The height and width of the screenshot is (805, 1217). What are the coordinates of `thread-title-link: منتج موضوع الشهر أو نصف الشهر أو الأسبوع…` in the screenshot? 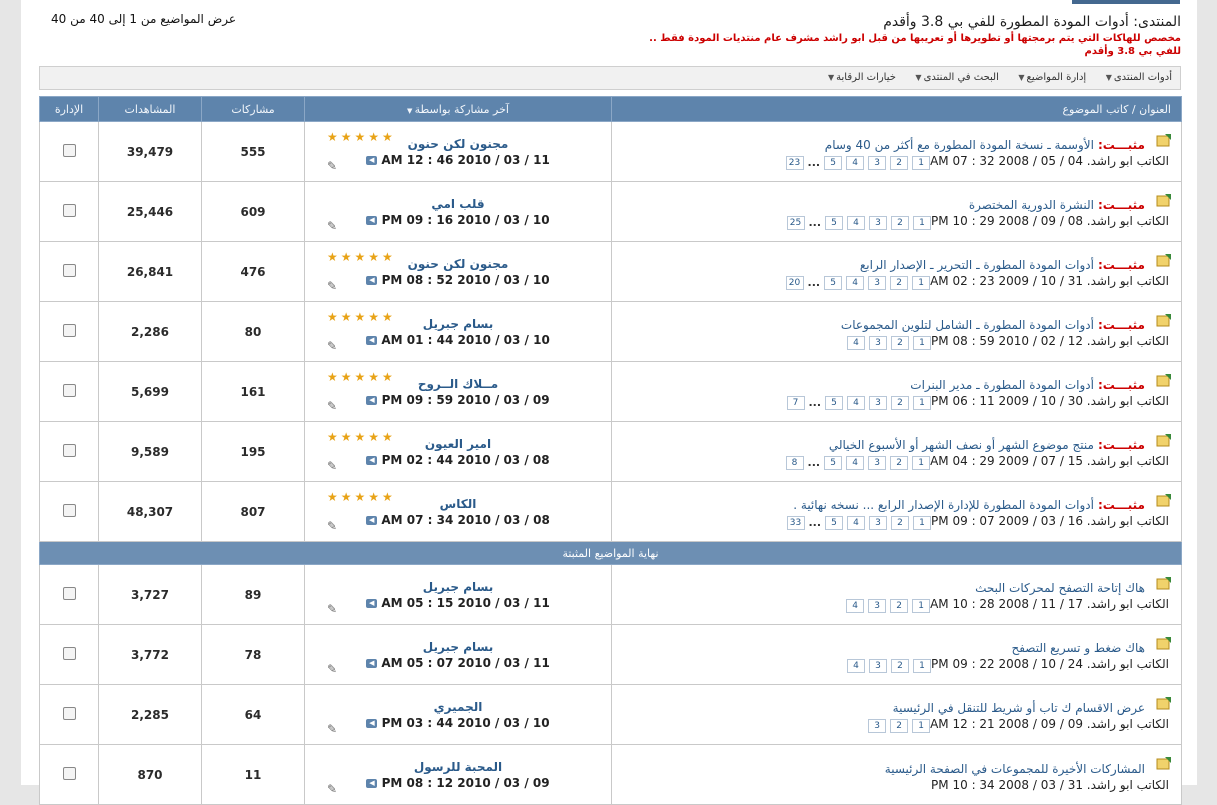 It's located at (961, 445).